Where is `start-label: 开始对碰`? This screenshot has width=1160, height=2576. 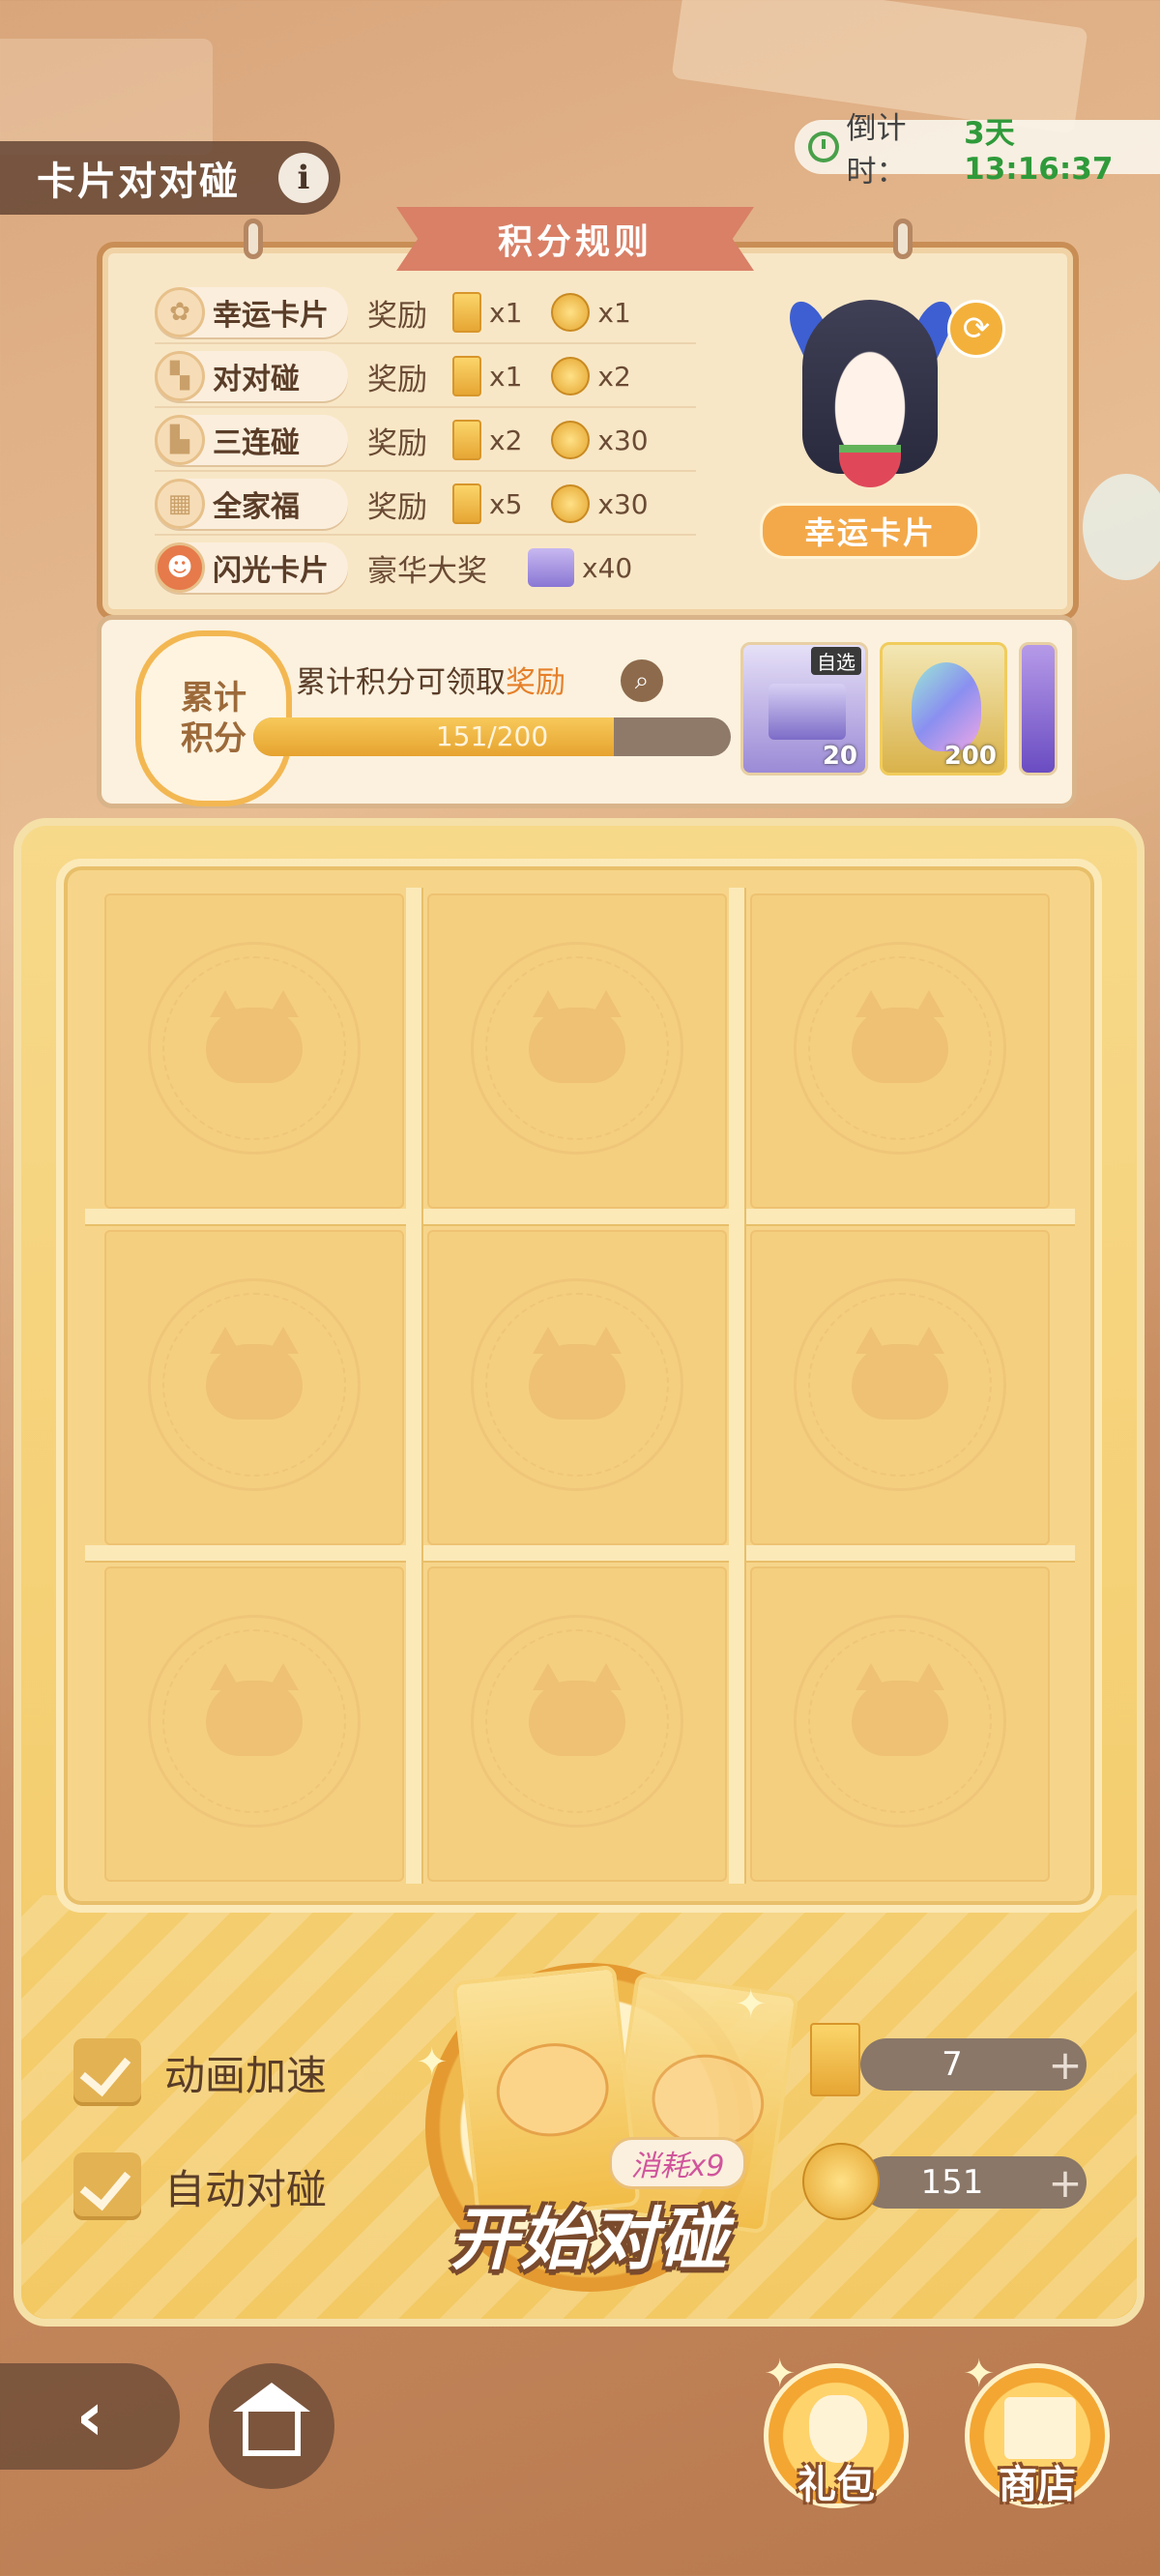
start-label: 开始对碰 is located at coordinates (590, 2234).